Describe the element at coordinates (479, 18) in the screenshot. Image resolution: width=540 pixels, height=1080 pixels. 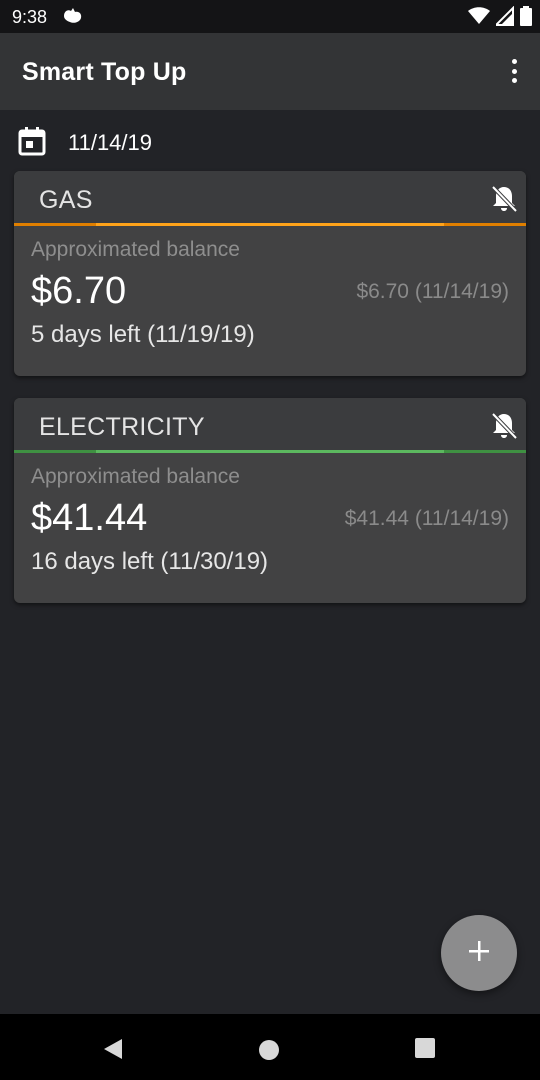
I see `wifi-icon` at that location.